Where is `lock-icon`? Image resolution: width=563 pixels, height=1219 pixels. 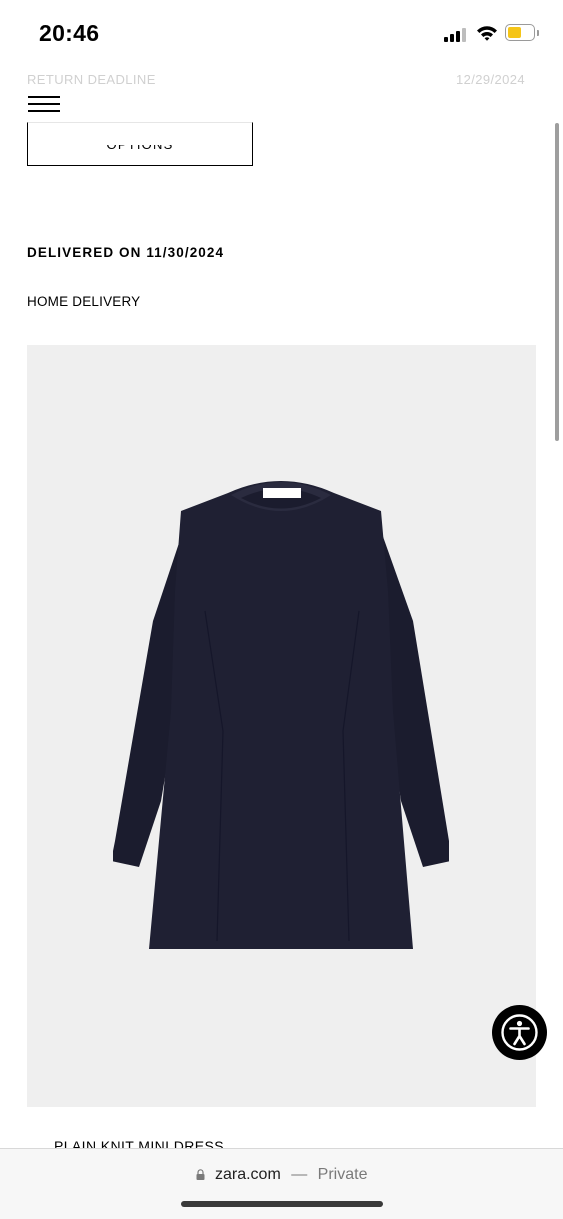
lock-icon is located at coordinates (200, 1174).